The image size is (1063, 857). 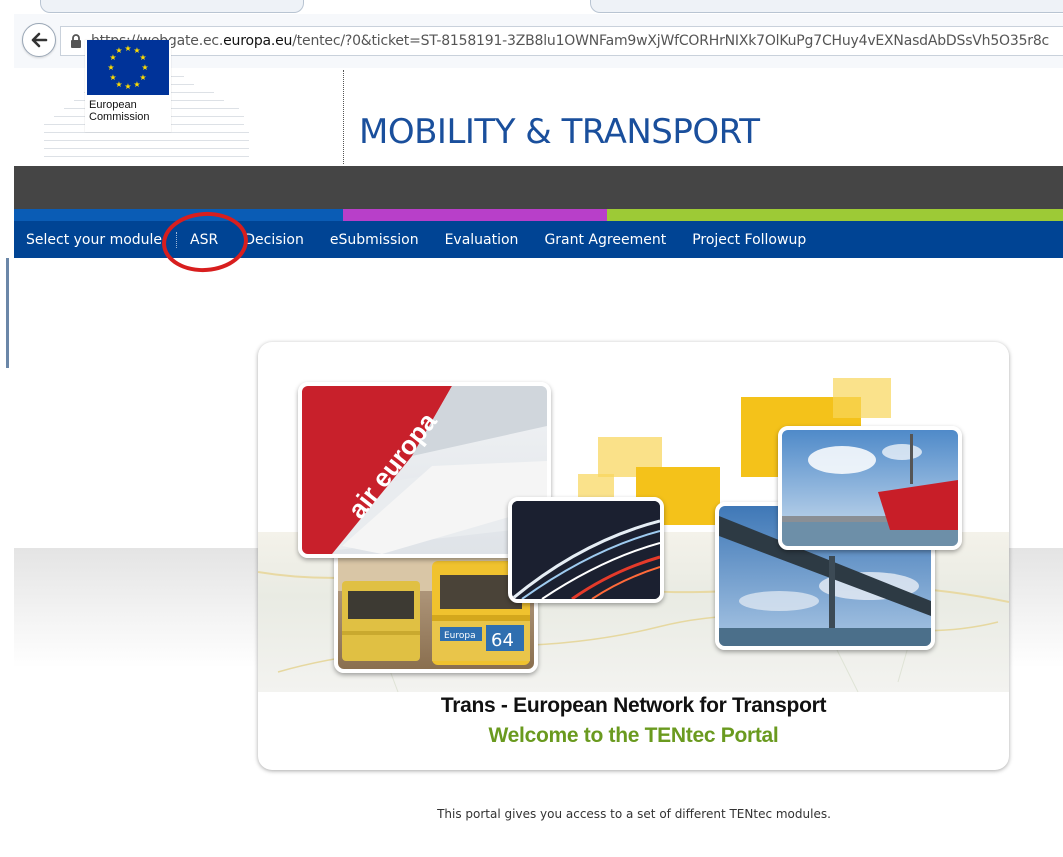 I want to click on eu-flag: ★ ★ ★ ★ ★ ★ ★ ★ ★ ★ ★ ★, so click(x=128, y=67).